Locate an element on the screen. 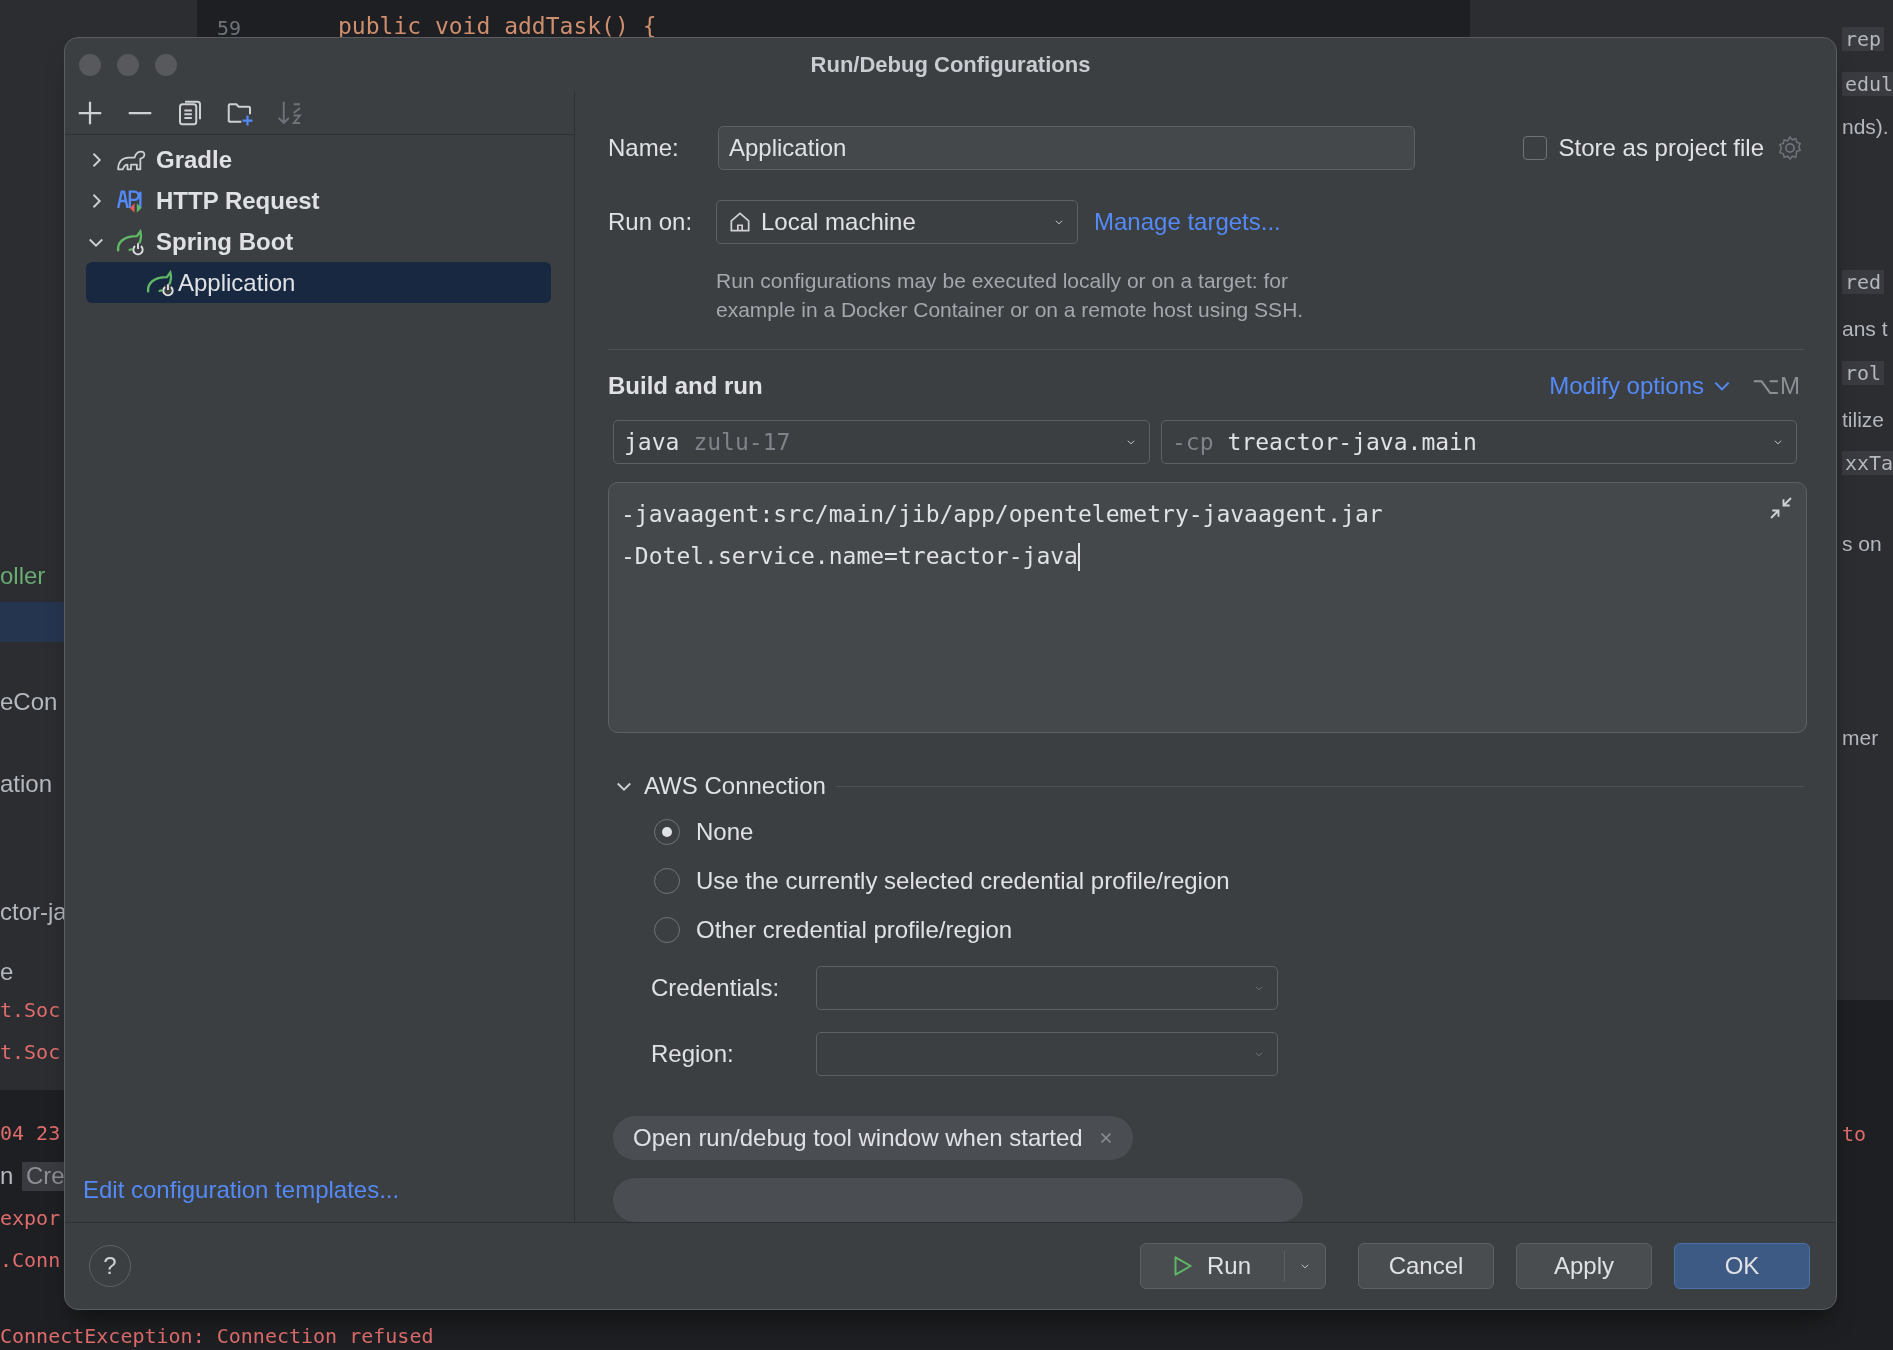  ok-button: OK is located at coordinates (1742, 1266).